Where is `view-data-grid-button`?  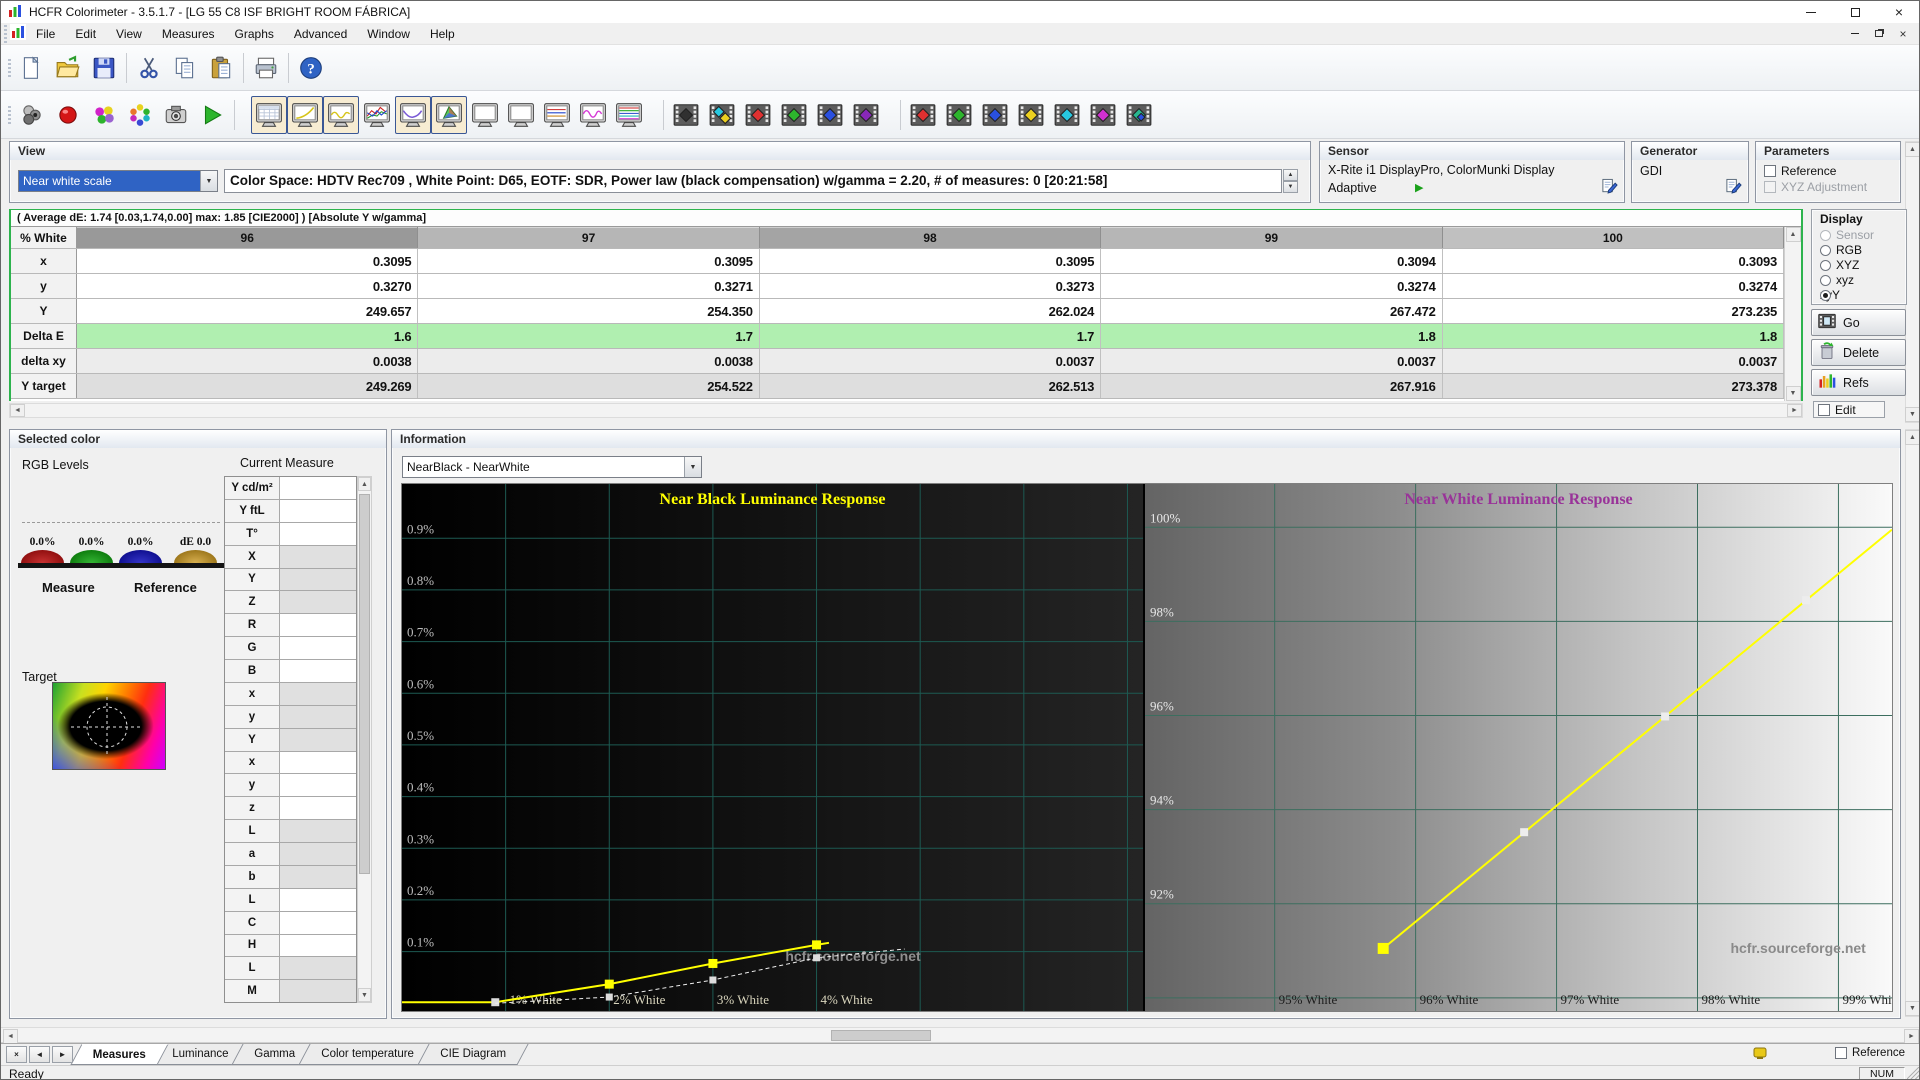 view-data-grid-button is located at coordinates (269, 114).